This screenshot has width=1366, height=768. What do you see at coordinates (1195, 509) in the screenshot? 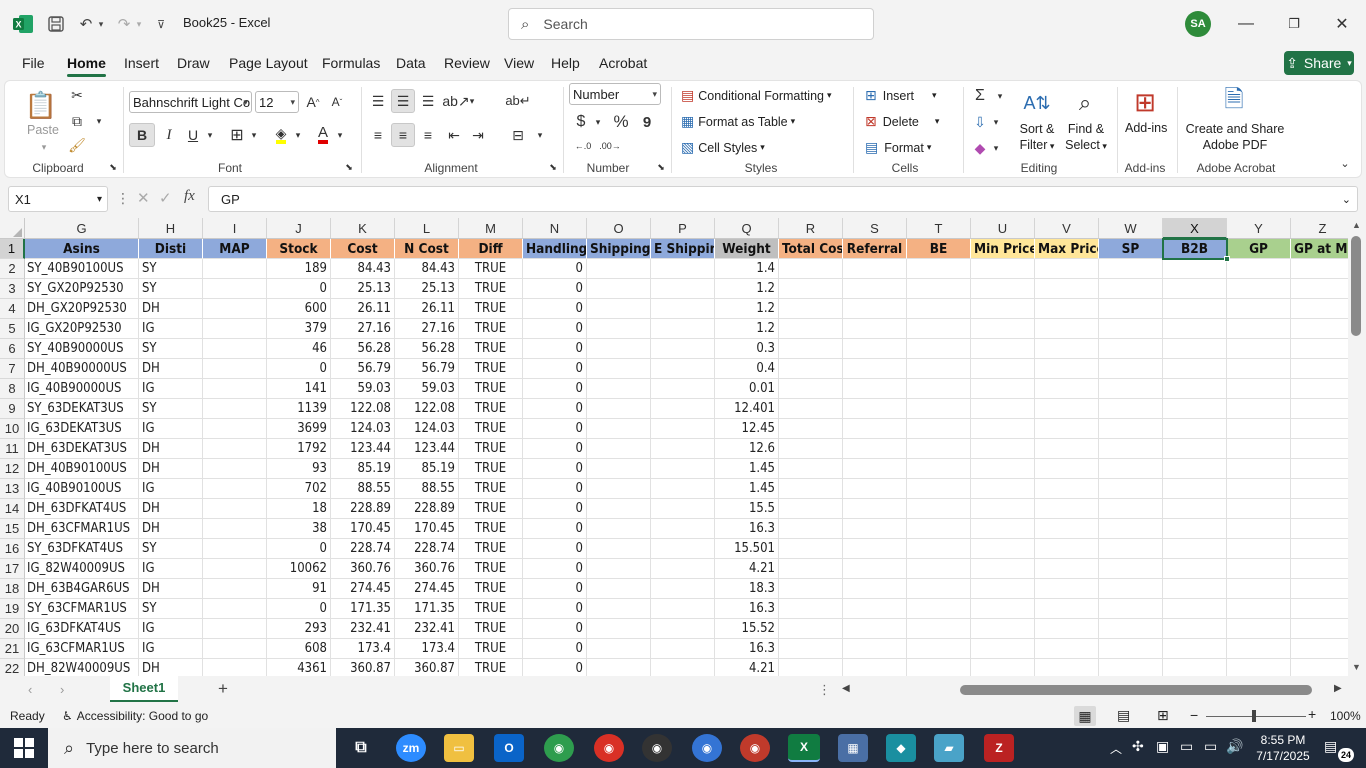
I see `cell-x14` at bounding box center [1195, 509].